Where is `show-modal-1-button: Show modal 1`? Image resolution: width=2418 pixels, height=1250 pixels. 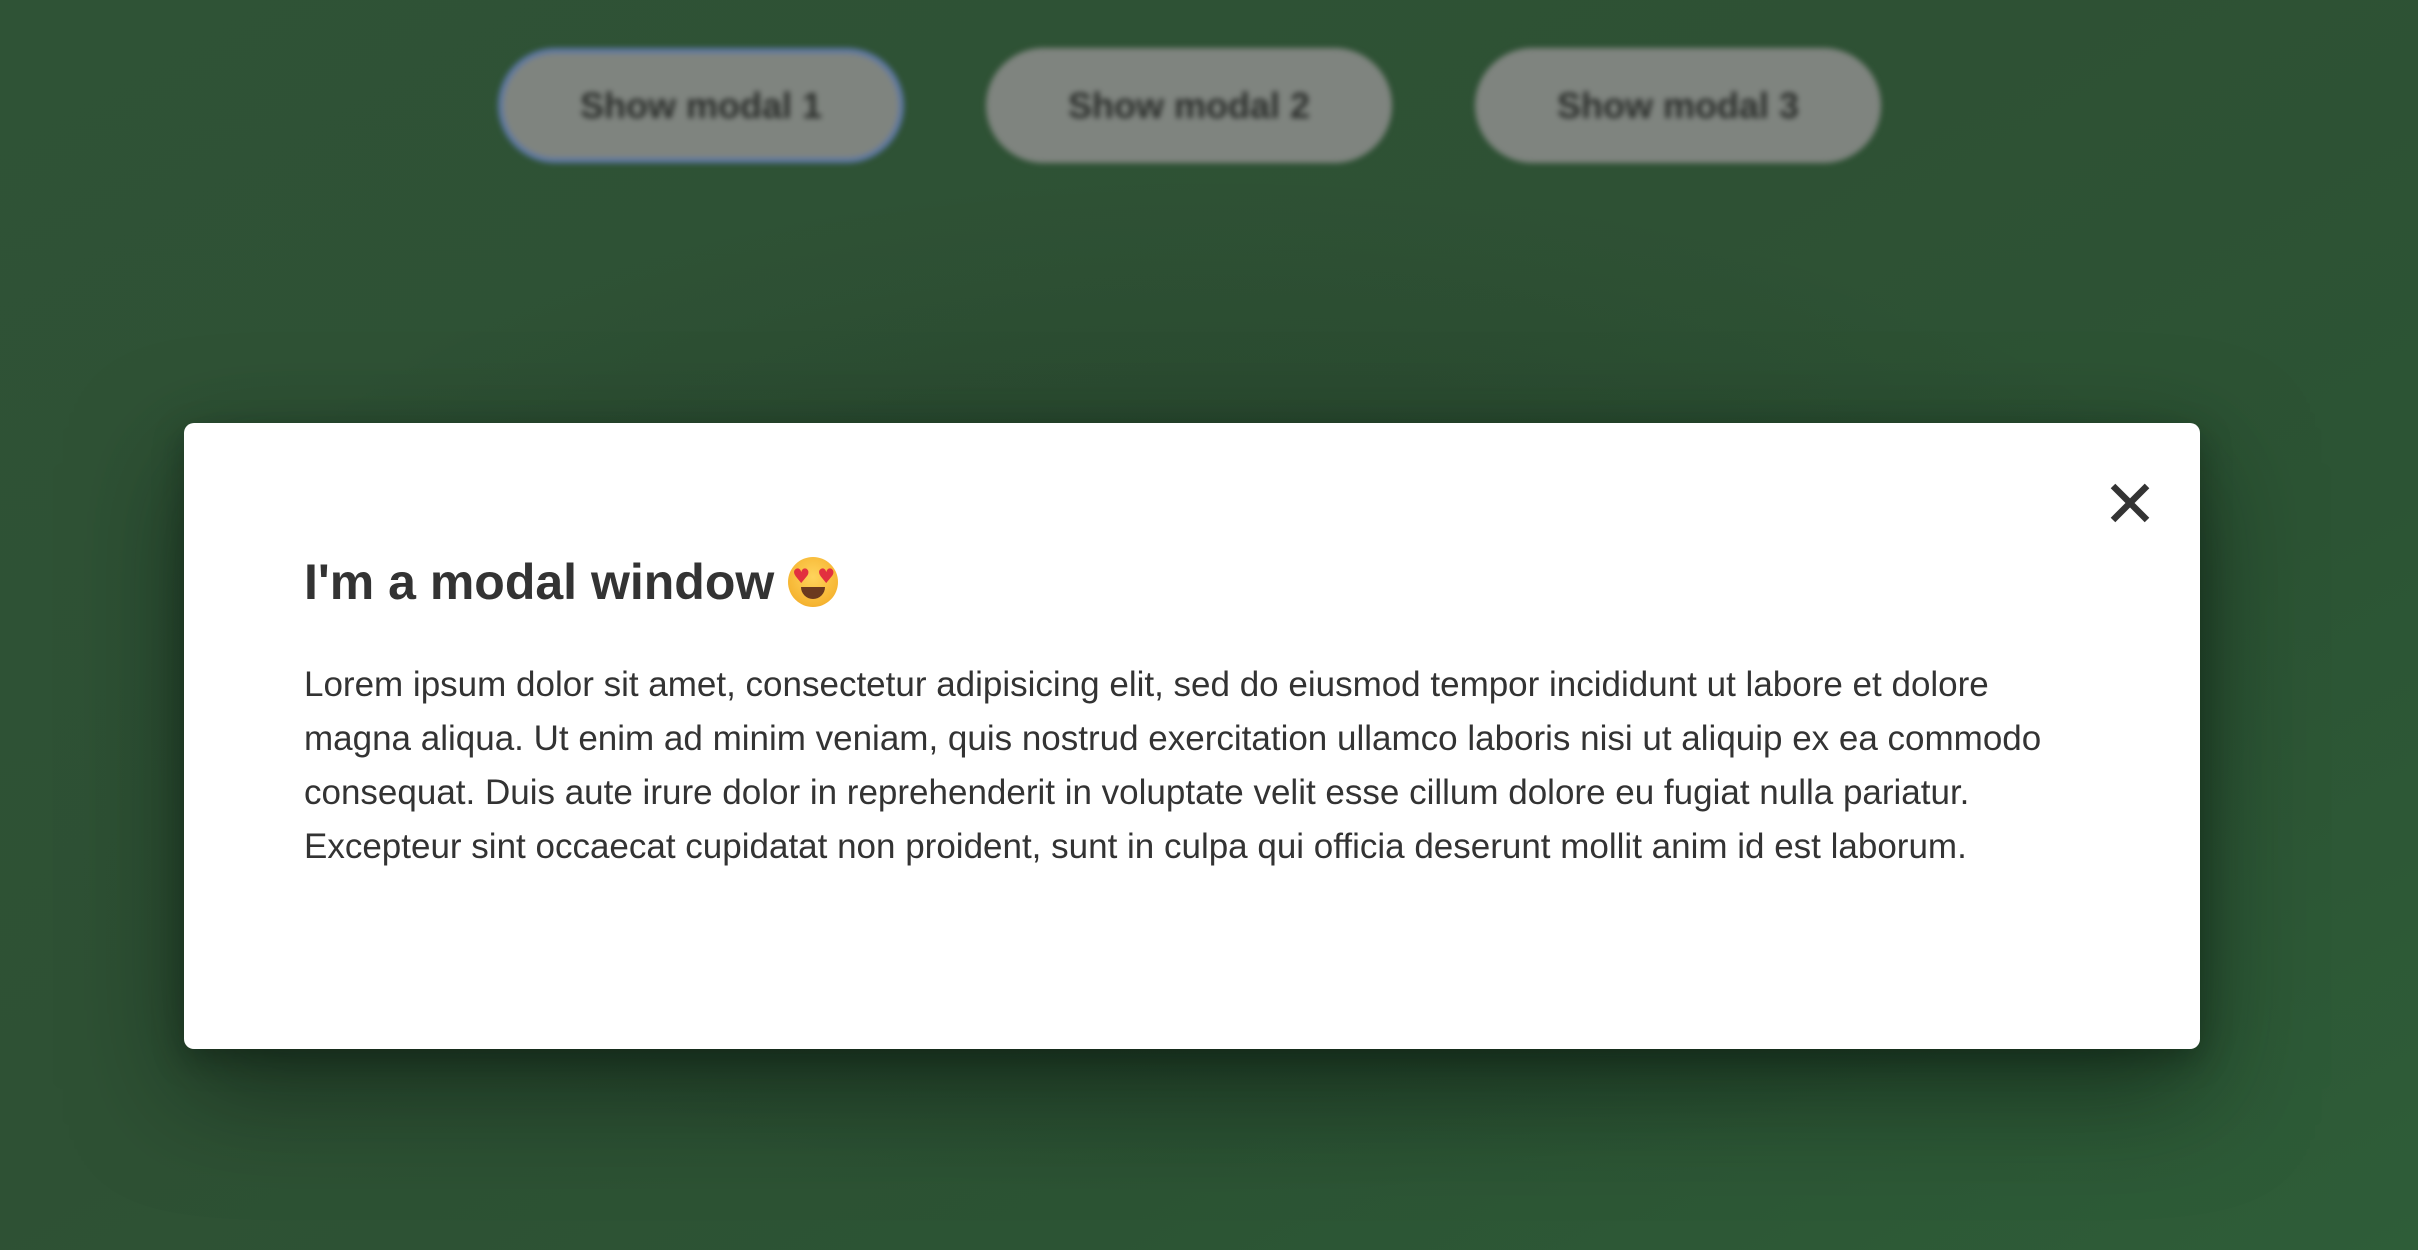 show-modal-1-button: Show modal 1 is located at coordinates (701, 105).